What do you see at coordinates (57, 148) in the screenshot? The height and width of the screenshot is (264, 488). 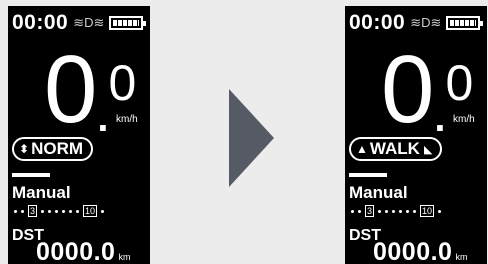 I see `assist-mode-label: NORM` at bounding box center [57, 148].